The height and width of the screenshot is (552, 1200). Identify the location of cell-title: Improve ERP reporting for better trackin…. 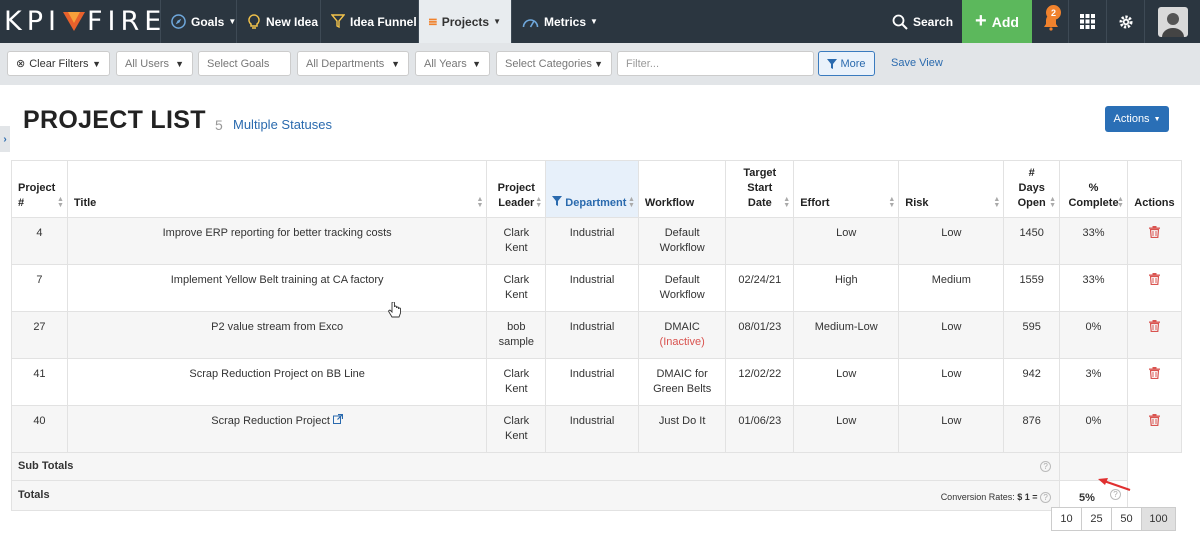
(277, 241).